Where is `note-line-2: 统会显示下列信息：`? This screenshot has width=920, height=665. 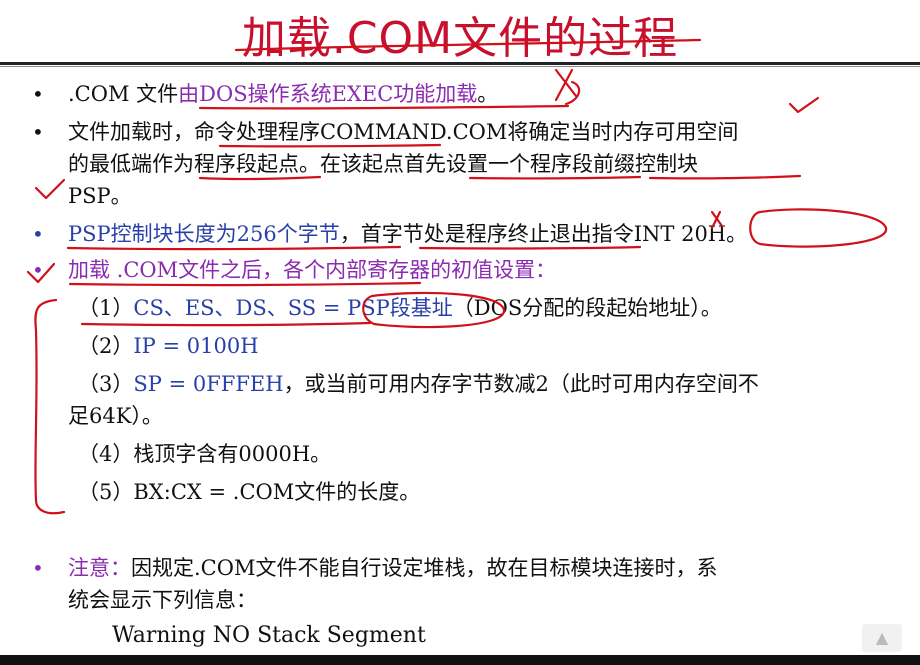
note-line-2: 统会显示下列信息： is located at coordinates (162, 600).